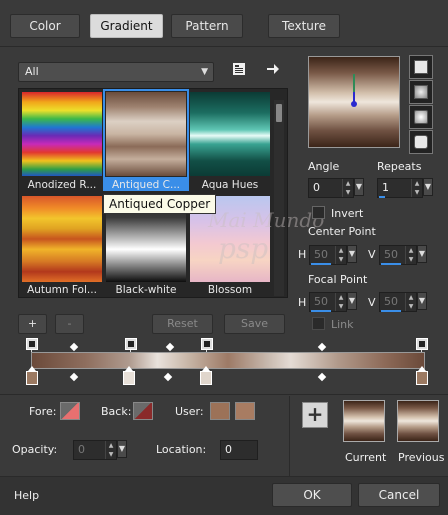 This screenshot has width=448, height=515. Describe the element at coordinates (354, 92) in the screenshot. I see `angle-handle` at that location.